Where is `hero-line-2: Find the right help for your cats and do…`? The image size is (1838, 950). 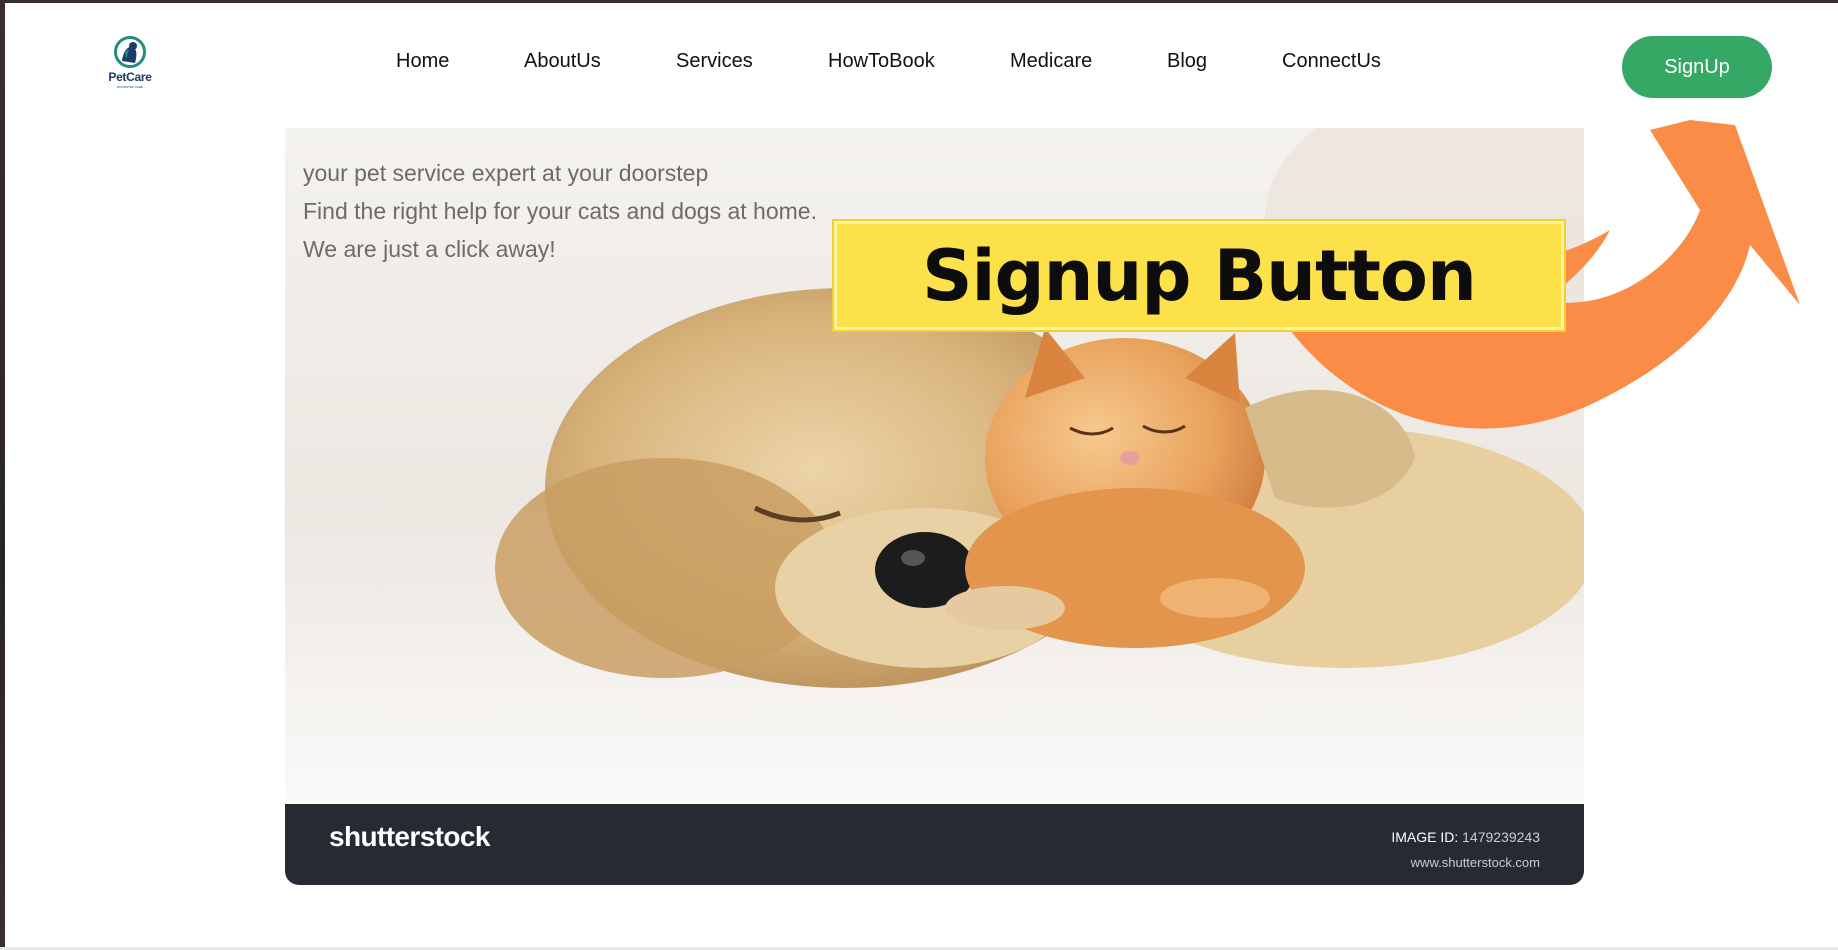 hero-line-2: Find the right help for your cats and do… is located at coordinates (560, 211).